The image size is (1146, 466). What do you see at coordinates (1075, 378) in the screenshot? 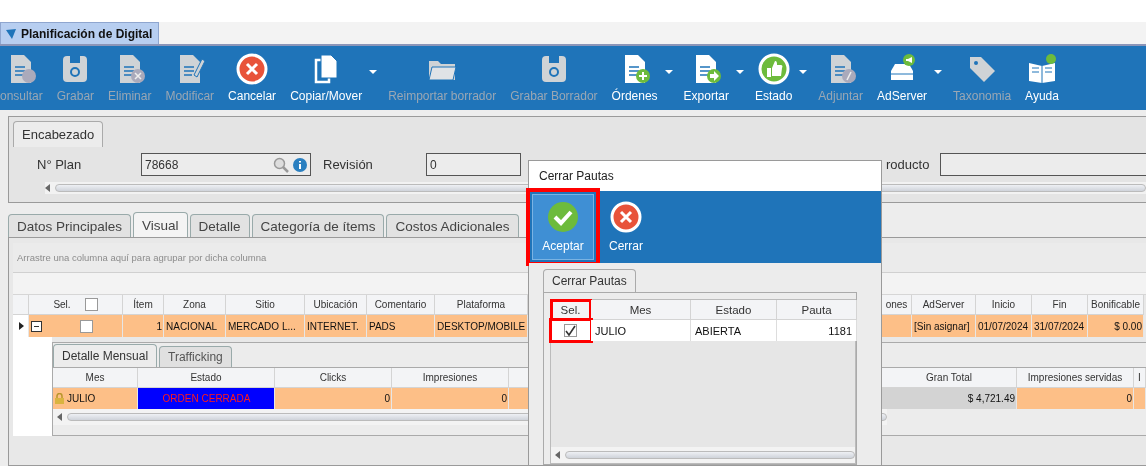
I see `column-header: Impresiones servidas` at bounding box center [1075, 378].